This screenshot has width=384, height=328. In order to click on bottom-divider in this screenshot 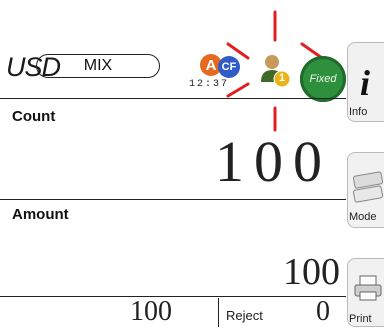, I will do `click(218, 312)`.